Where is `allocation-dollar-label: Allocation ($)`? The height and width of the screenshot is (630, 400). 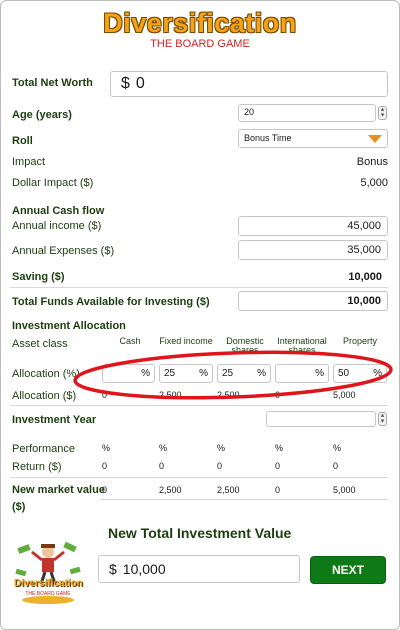
allocation-dollar-label: Allocation ($) is located at coordinates (44, 396).